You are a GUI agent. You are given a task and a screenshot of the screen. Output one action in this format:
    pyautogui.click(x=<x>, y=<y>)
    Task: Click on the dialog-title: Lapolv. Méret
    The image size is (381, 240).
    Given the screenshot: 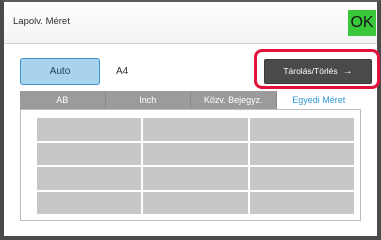 What is the action you would take?
    pyautogui.click(x=41, y=21)
    